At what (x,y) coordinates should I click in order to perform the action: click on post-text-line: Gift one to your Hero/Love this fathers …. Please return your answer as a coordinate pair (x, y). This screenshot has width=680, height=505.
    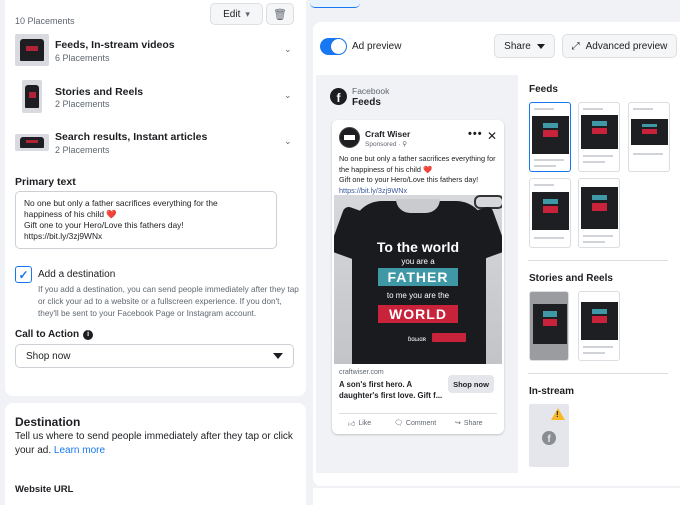
    Looking at the image, I should click on (409, 179).